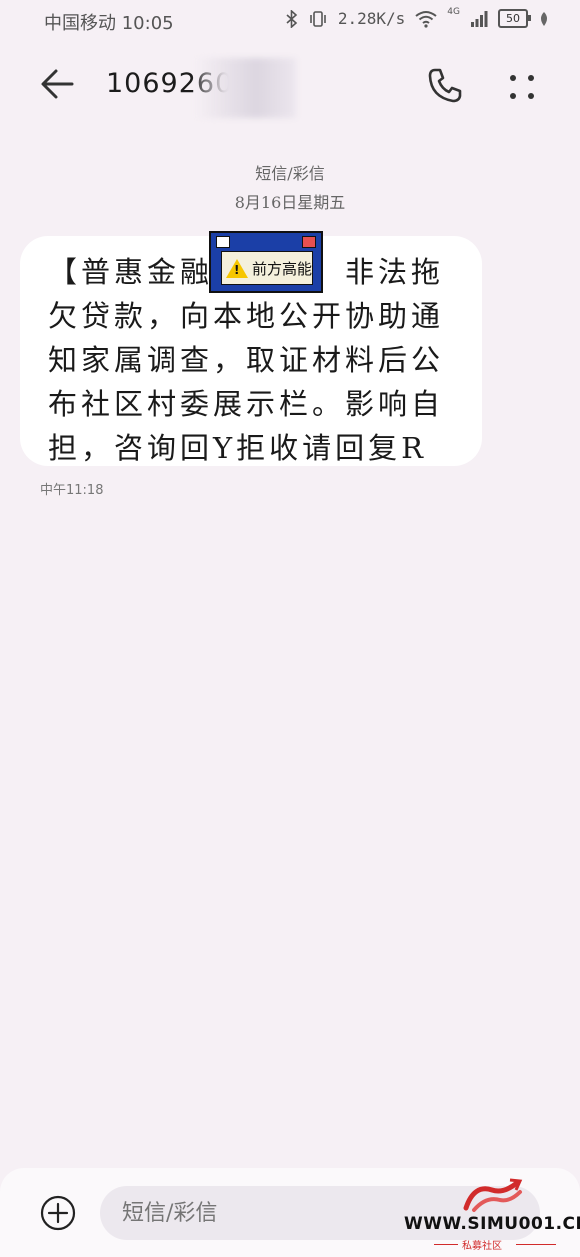 Image resolution: width=580 pixels, height=1257 pixels. I want to click on warning-panel: ! 前方高能, so click(267, 268).